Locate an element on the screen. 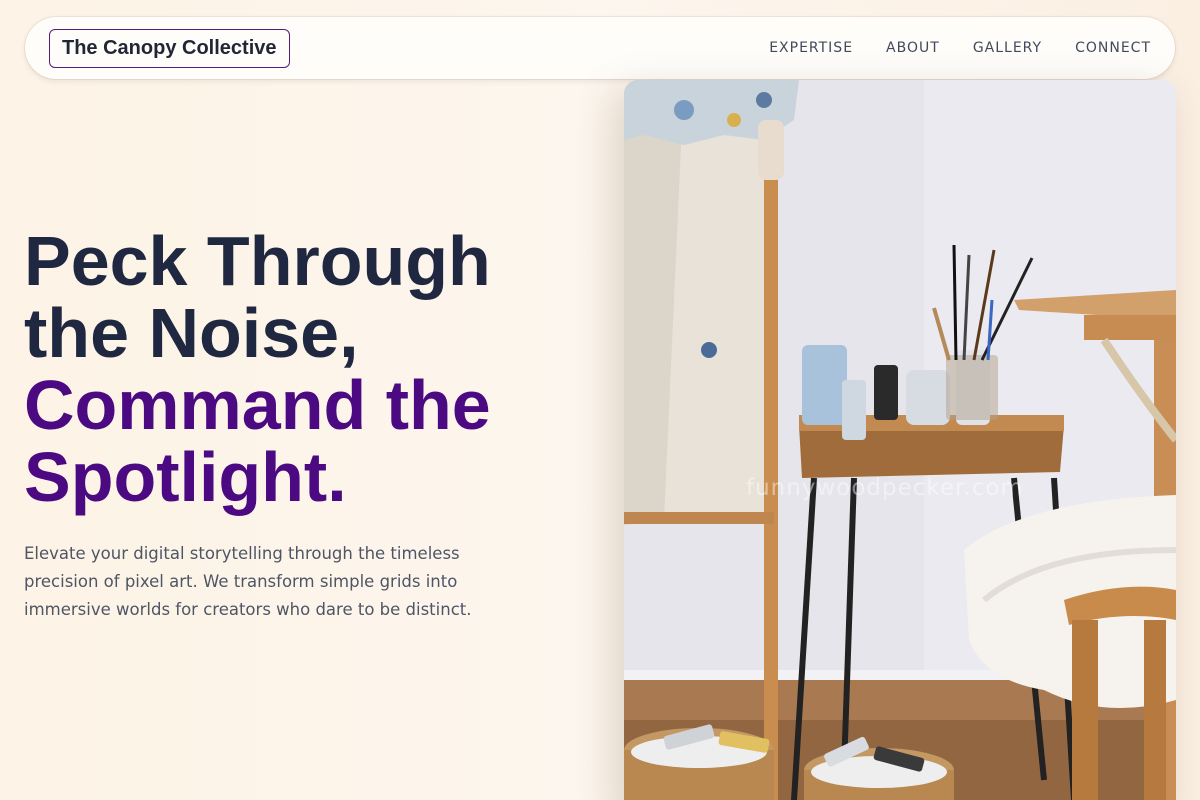 The image size is (1200, 800). hero-title-line-2: the Noise, is located at coordinates (191, 333).